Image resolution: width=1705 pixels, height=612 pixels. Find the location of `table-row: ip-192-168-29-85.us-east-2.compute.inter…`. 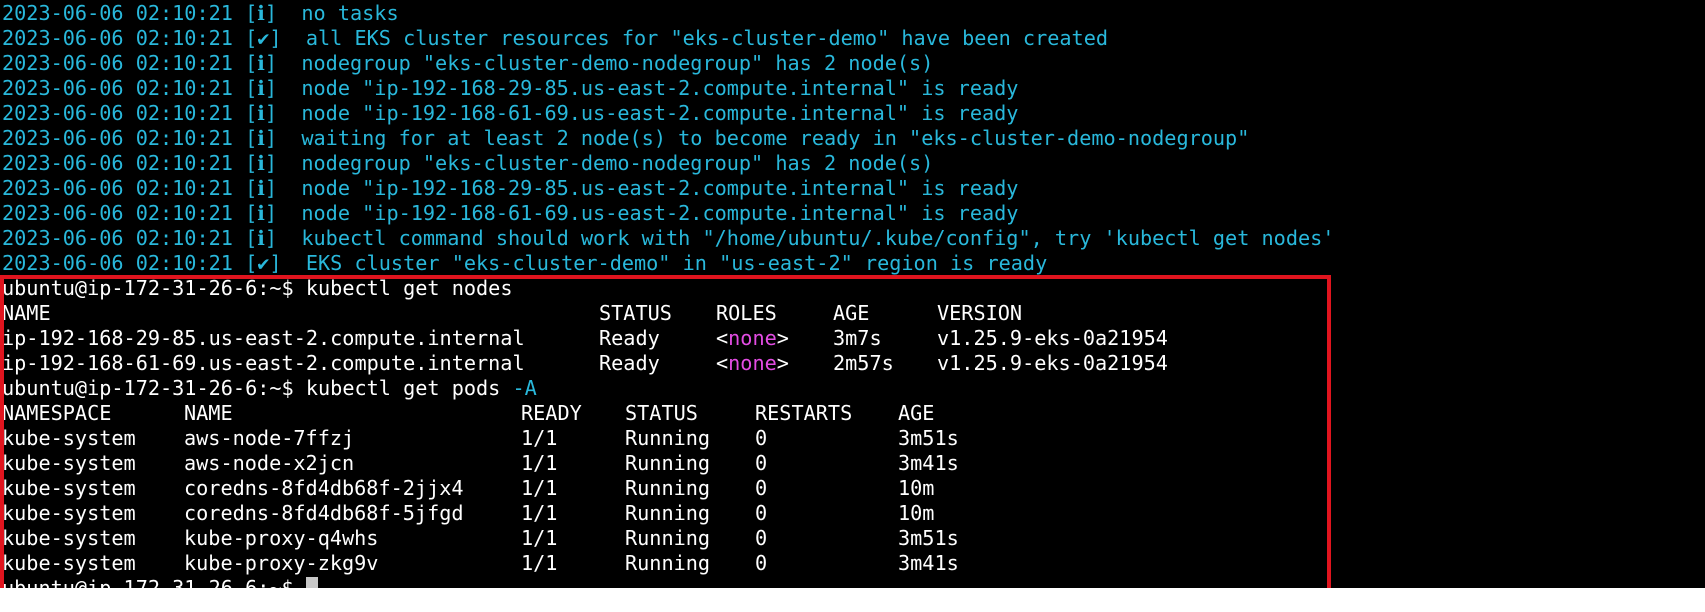

table-row: ip-192-168-29-85.us-east-2.compute.inter… is located at coordinates (585, 338).